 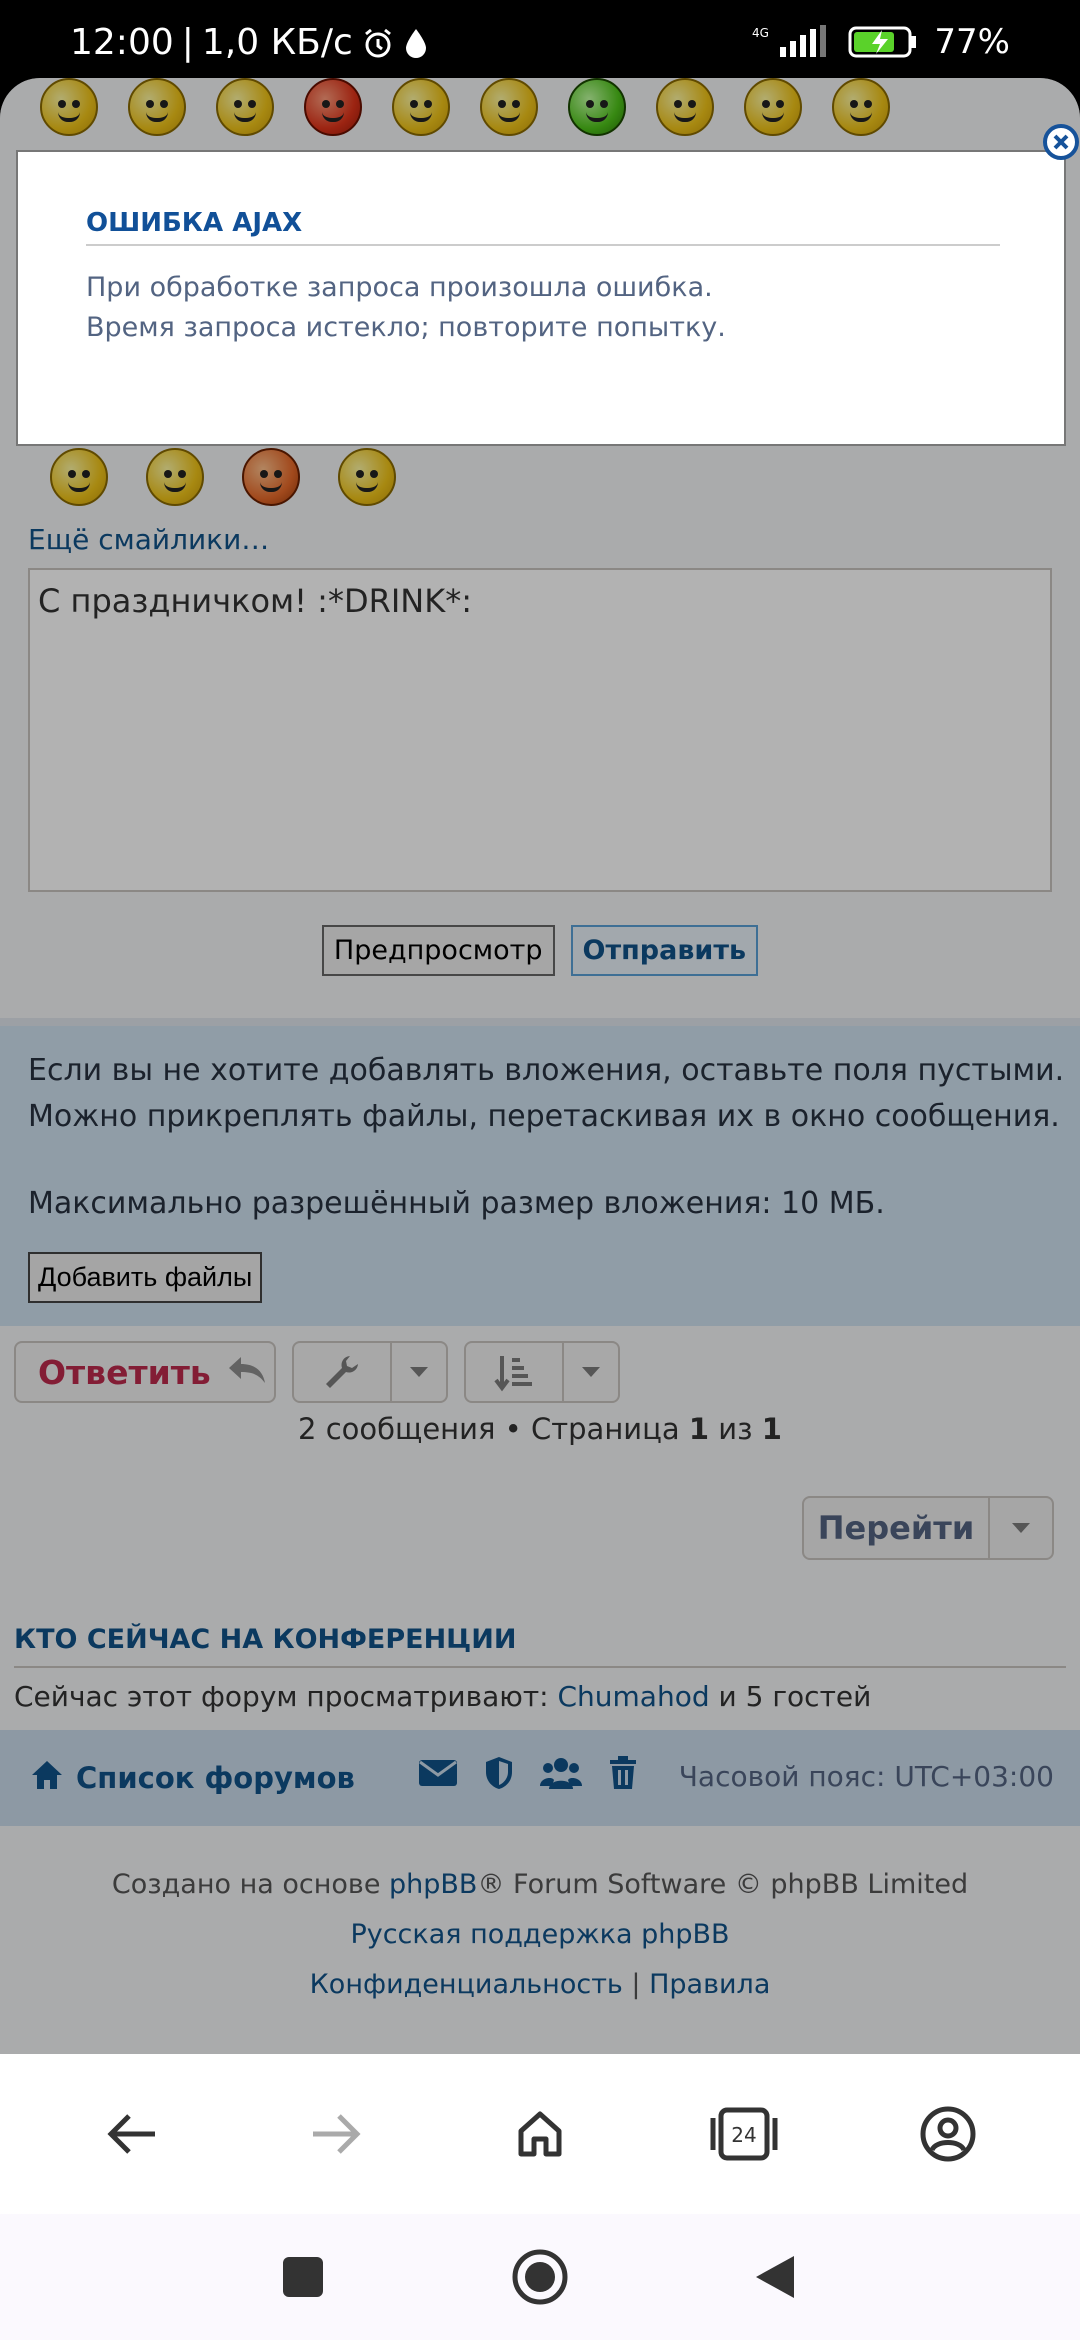 I want to click on network-speed: 1,0 КБ/с, so click(x=277, y=42).